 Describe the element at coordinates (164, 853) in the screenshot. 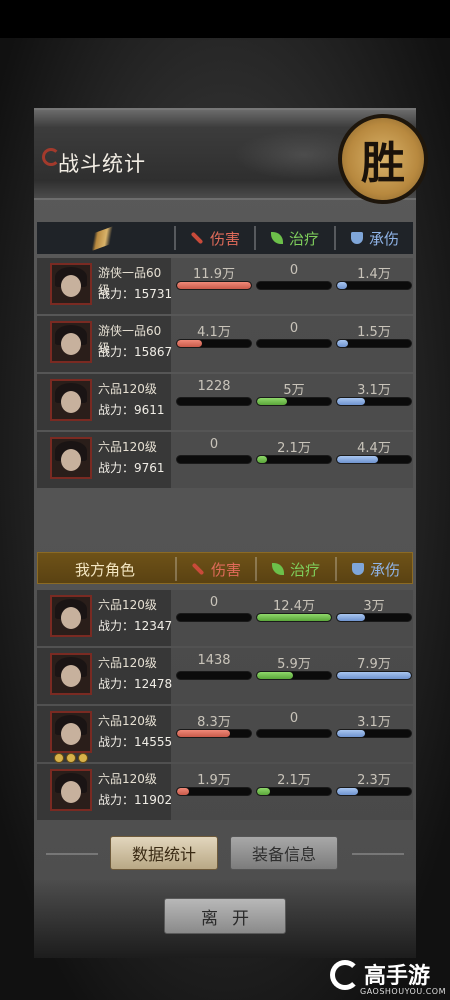

I see `tab-data-stats: 数据统计` at that location.